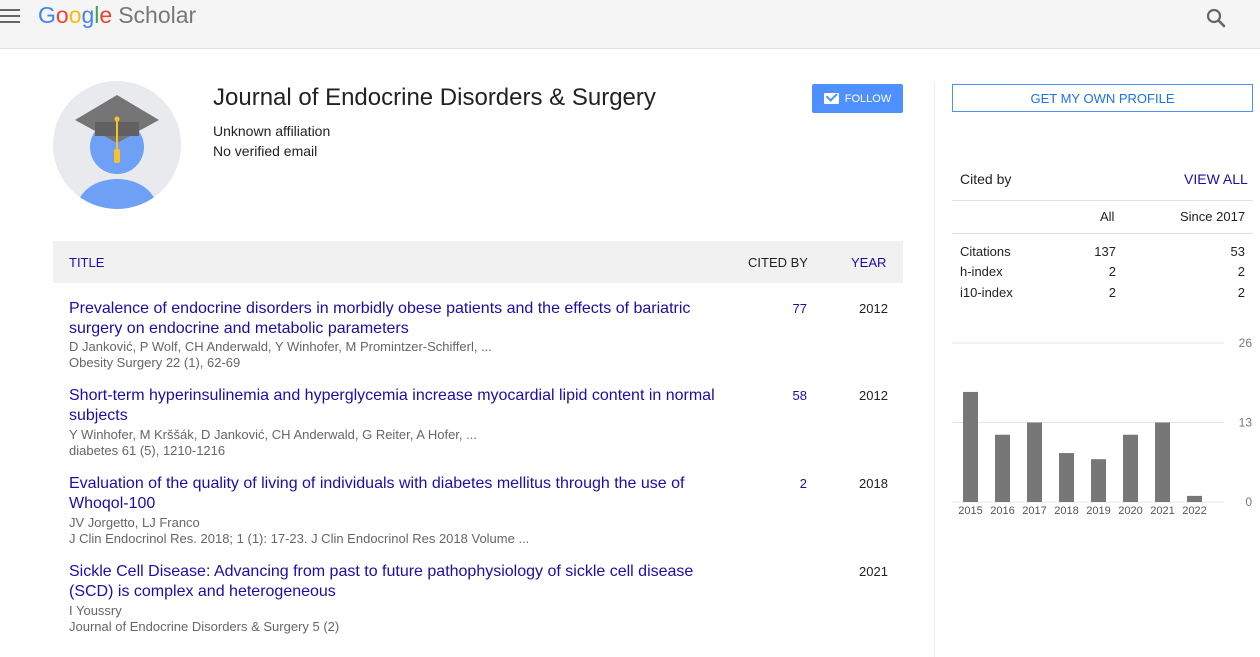 The height and width of the screenshot is (657, 1260). I want to click on x-tick-label: 2021, so click(1162, 511).